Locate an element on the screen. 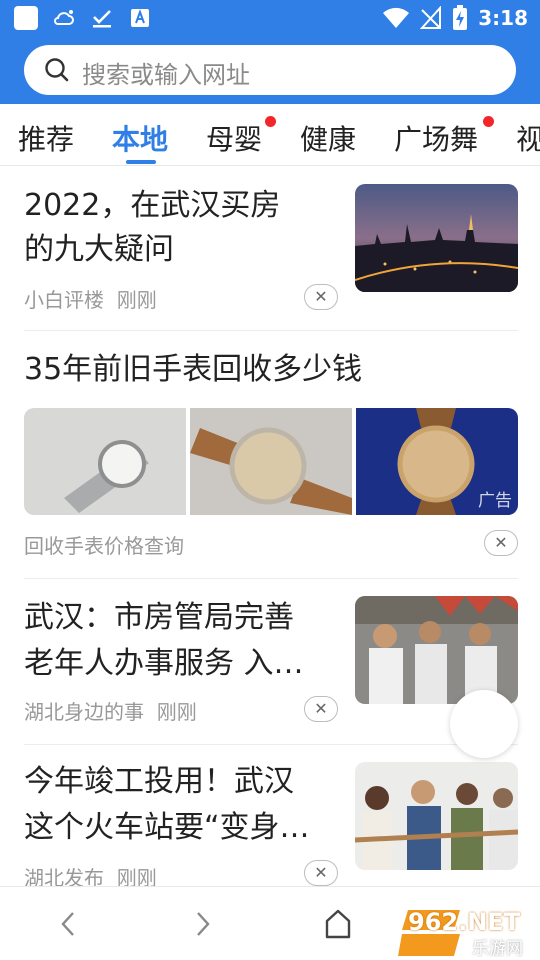 The height and width of the screenshot is (960, 540). news-meta: 湖北身边的事 刚刚 is located at coordinates (110, 710).